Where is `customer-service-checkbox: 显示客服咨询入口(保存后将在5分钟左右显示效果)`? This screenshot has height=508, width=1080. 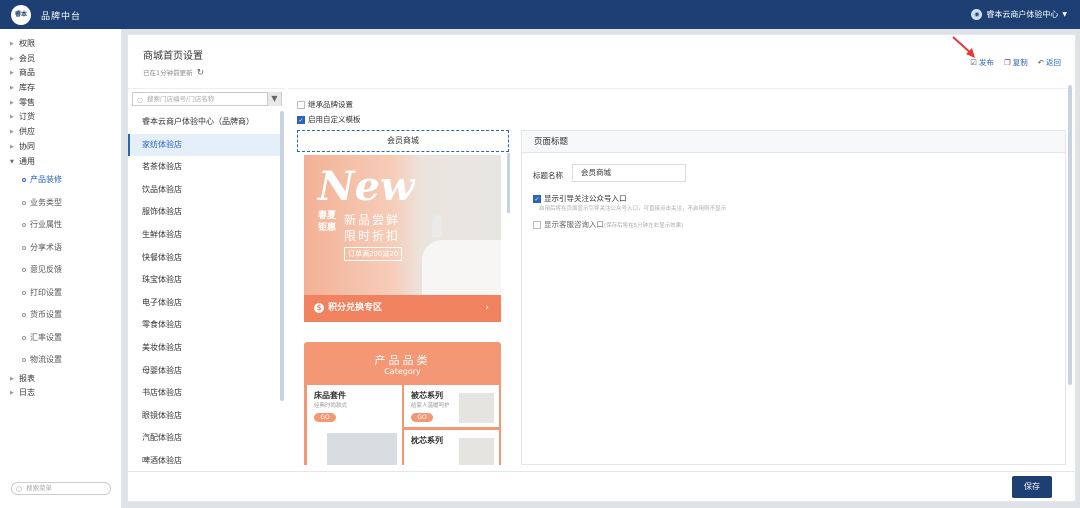 customer-service-checkbox: 显示客服咨询入口(保存后将在5分钟左右显示效果) is located at coordinates (608, 224).